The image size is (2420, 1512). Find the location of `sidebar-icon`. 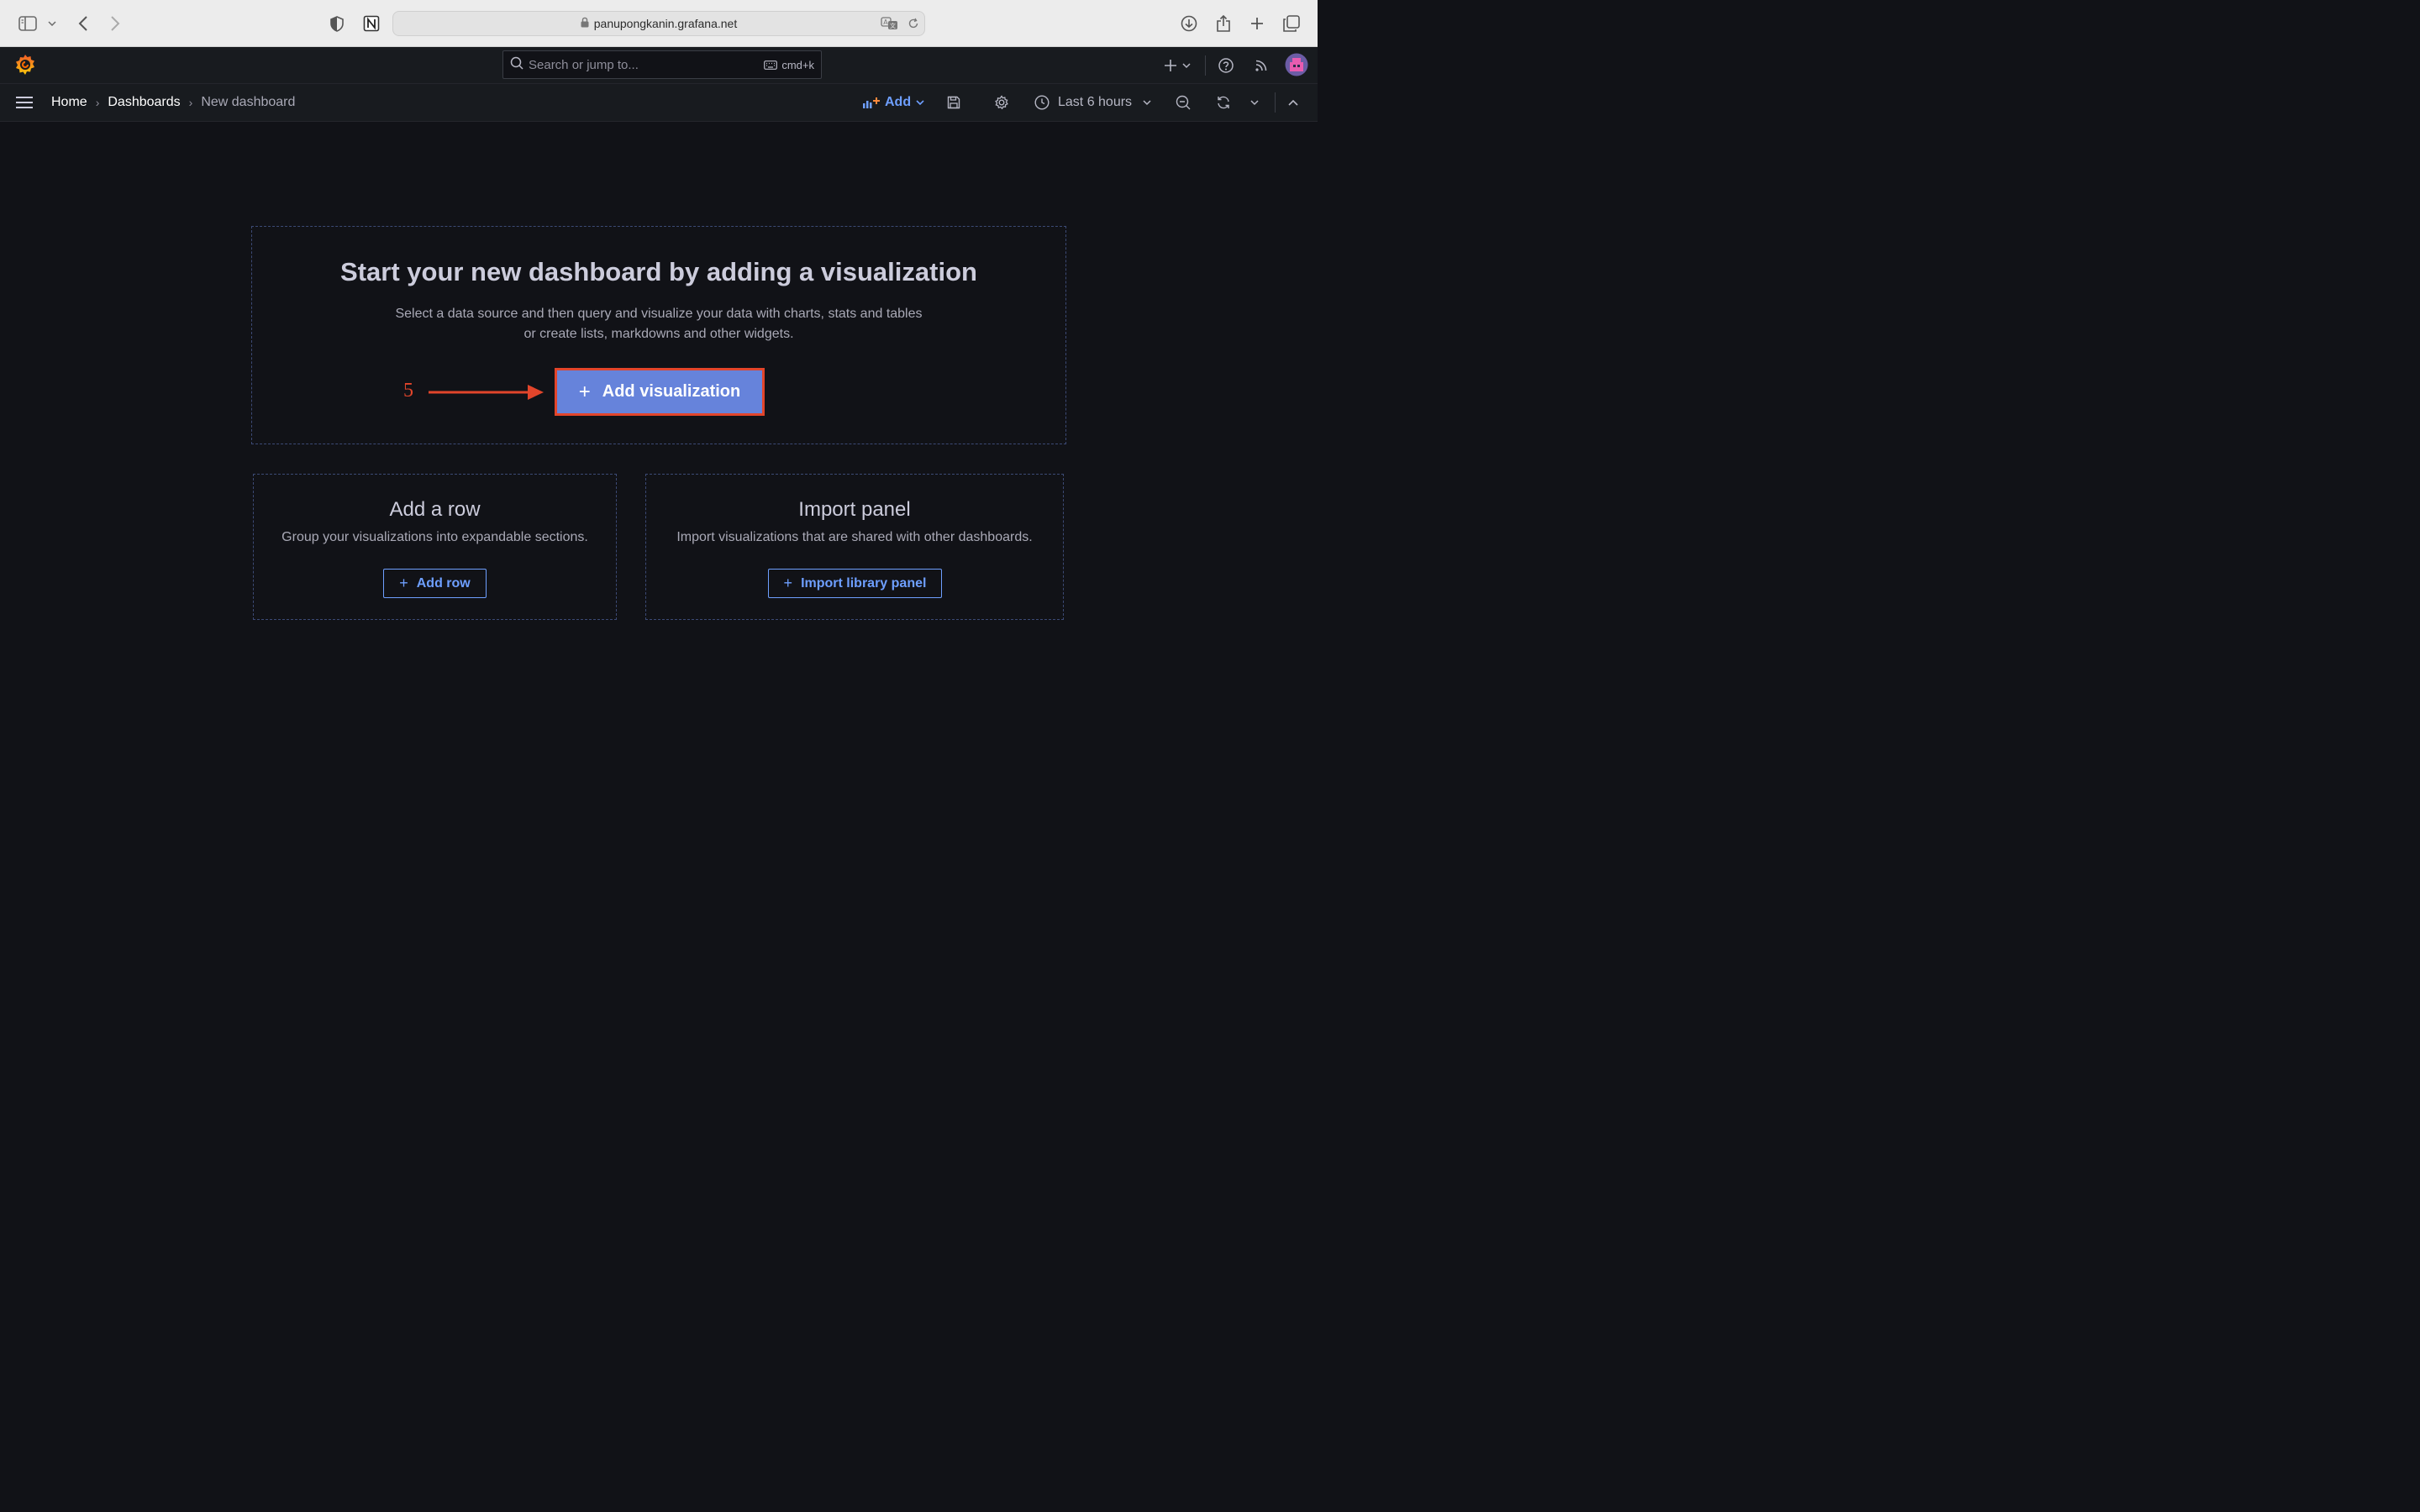

sidebar-icon is located at coordinates (28, 23).